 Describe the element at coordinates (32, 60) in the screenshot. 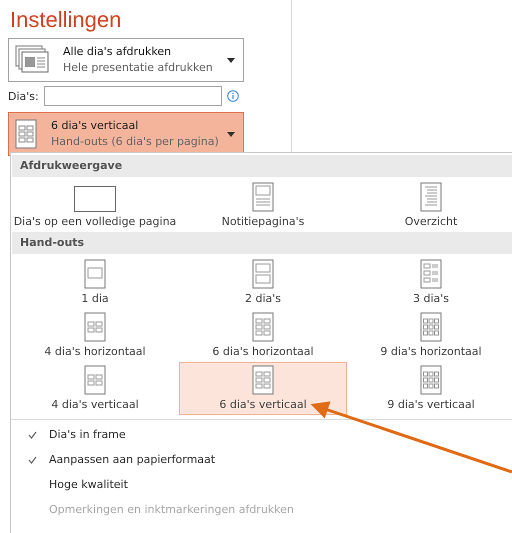

I see `slides-stack-icon` at that location.